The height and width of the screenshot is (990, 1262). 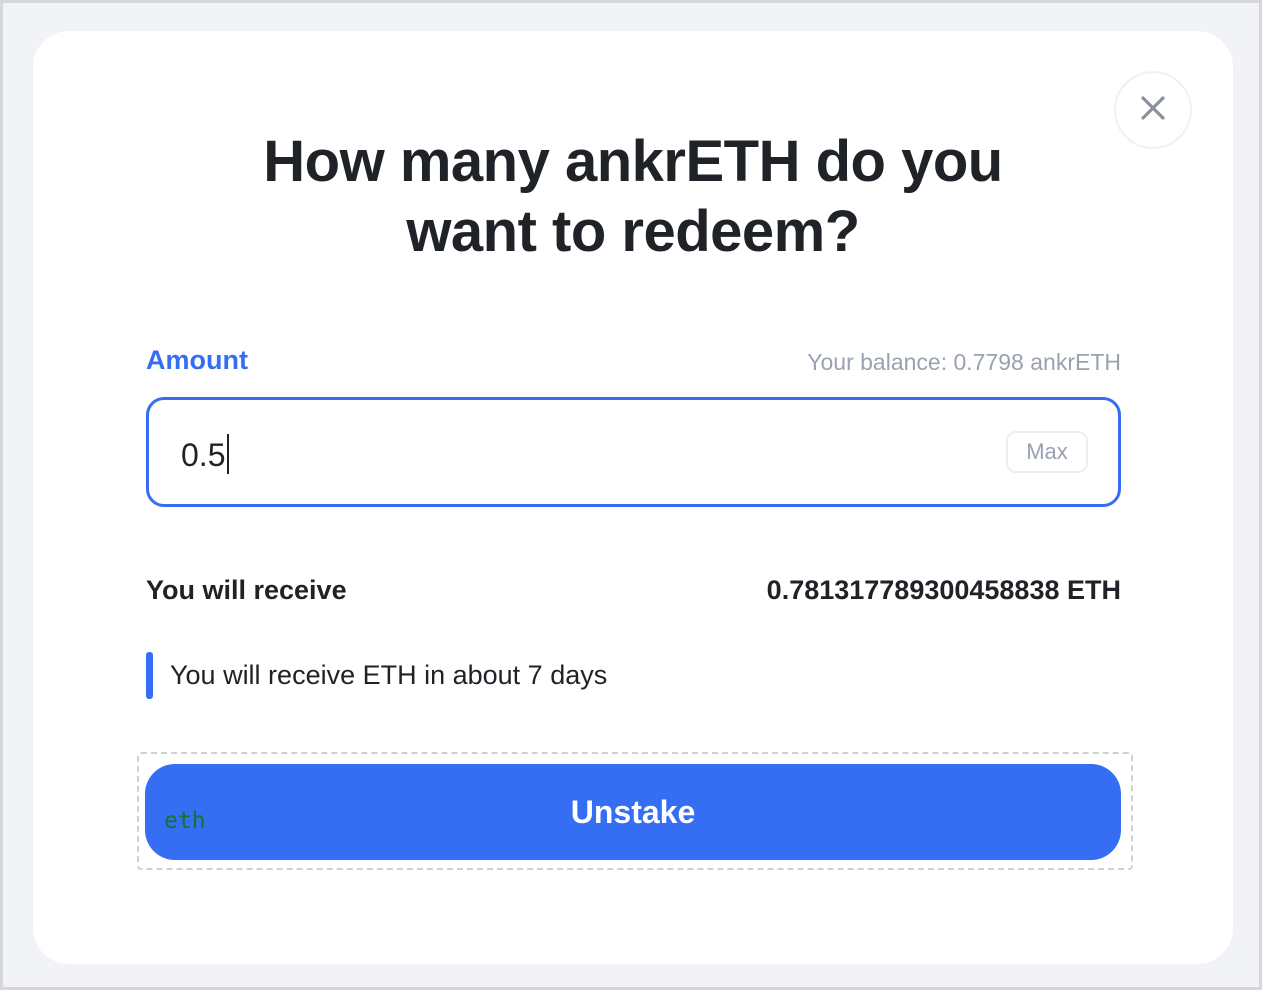 What do you see at coordinates (246, 590) in the screenshot?
I see `receive-label: You will receive` at bounding box center [246, 590].